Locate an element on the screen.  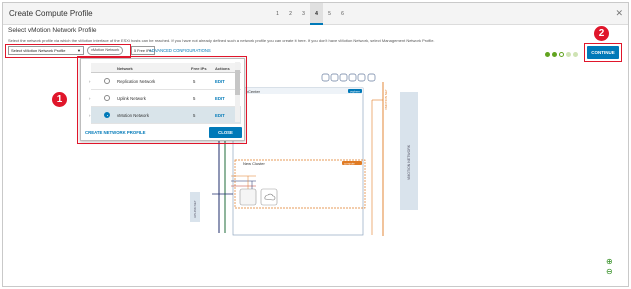
progress-indicator is located at coordinates (561, 54).